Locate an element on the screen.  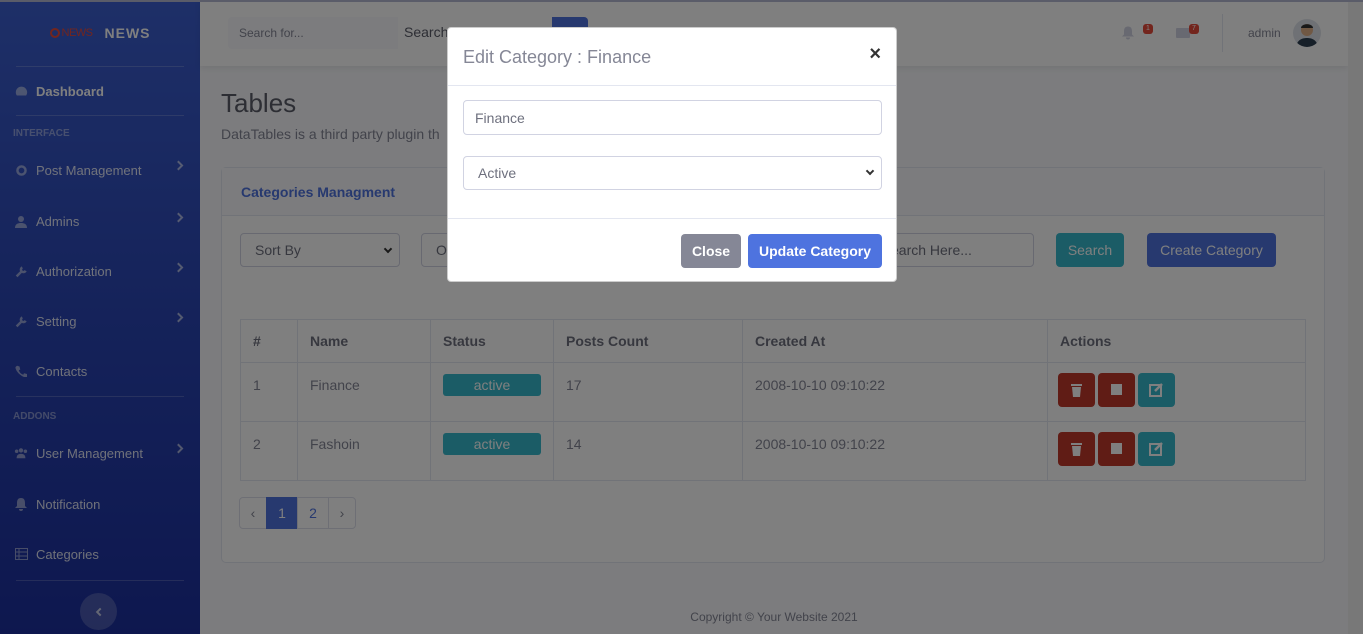
category-status-value: Active is located at coordinates (497, 173).